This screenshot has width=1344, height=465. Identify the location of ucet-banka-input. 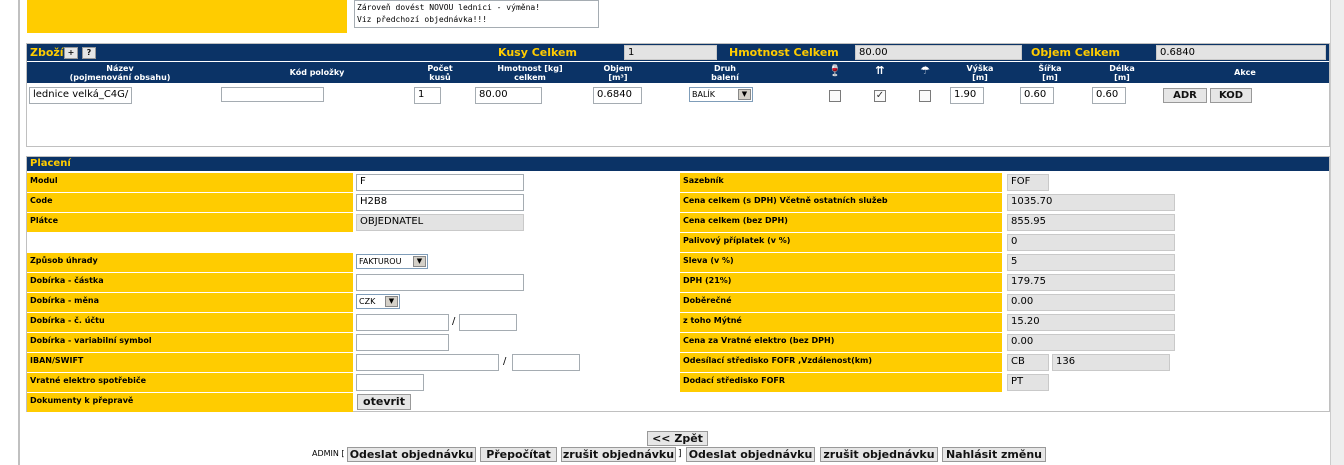
(488, 322).